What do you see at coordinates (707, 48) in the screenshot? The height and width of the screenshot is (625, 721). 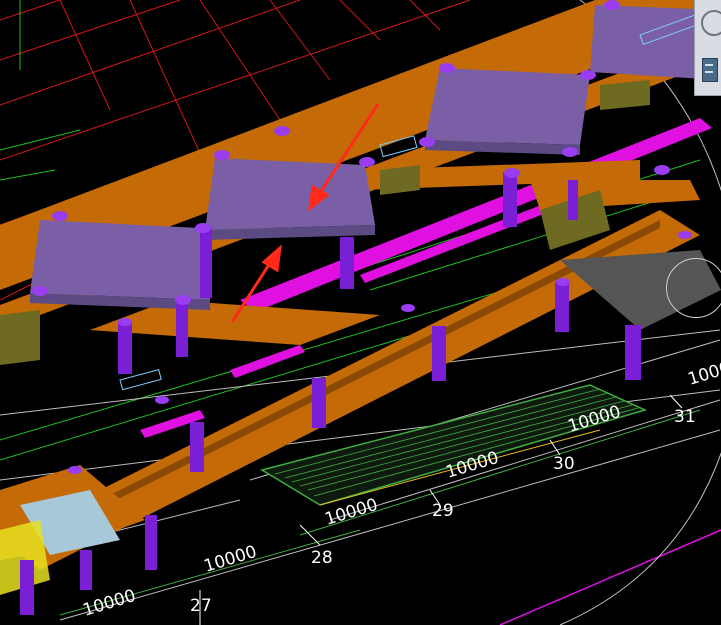 I see `view-cube-panel` at bounding box center [707, 48].